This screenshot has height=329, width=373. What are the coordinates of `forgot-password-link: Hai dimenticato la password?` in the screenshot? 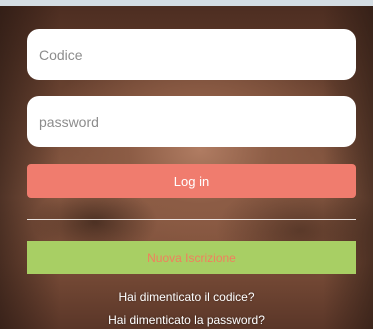 It's located at (186, 320).